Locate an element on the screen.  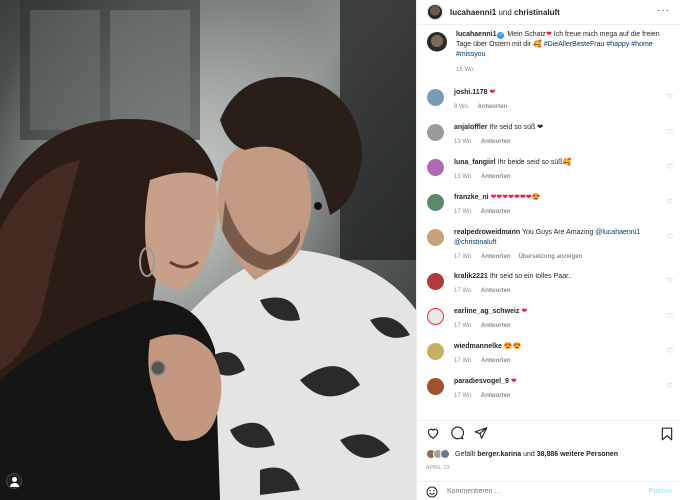
liker-username: berger.karina is located at coordinates (499, 454).